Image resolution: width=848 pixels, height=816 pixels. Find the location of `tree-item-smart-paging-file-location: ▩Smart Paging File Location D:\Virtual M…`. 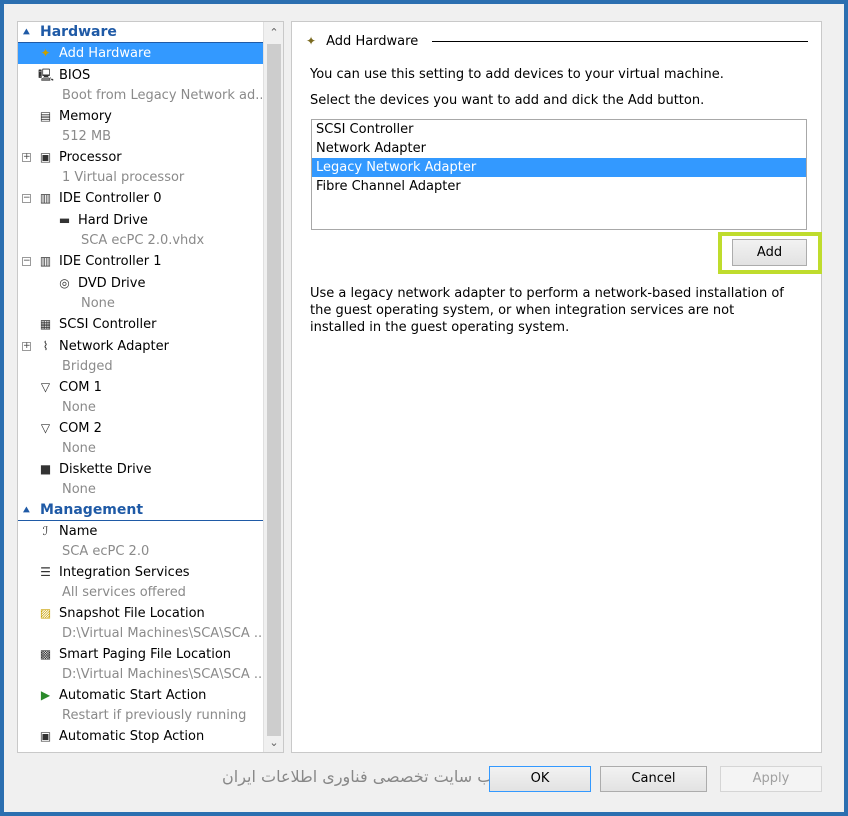

tree-item-smart-paging-file-location: ▩Smart Paging File Location D:\Virtual M… is located at coordinates (141, 664).